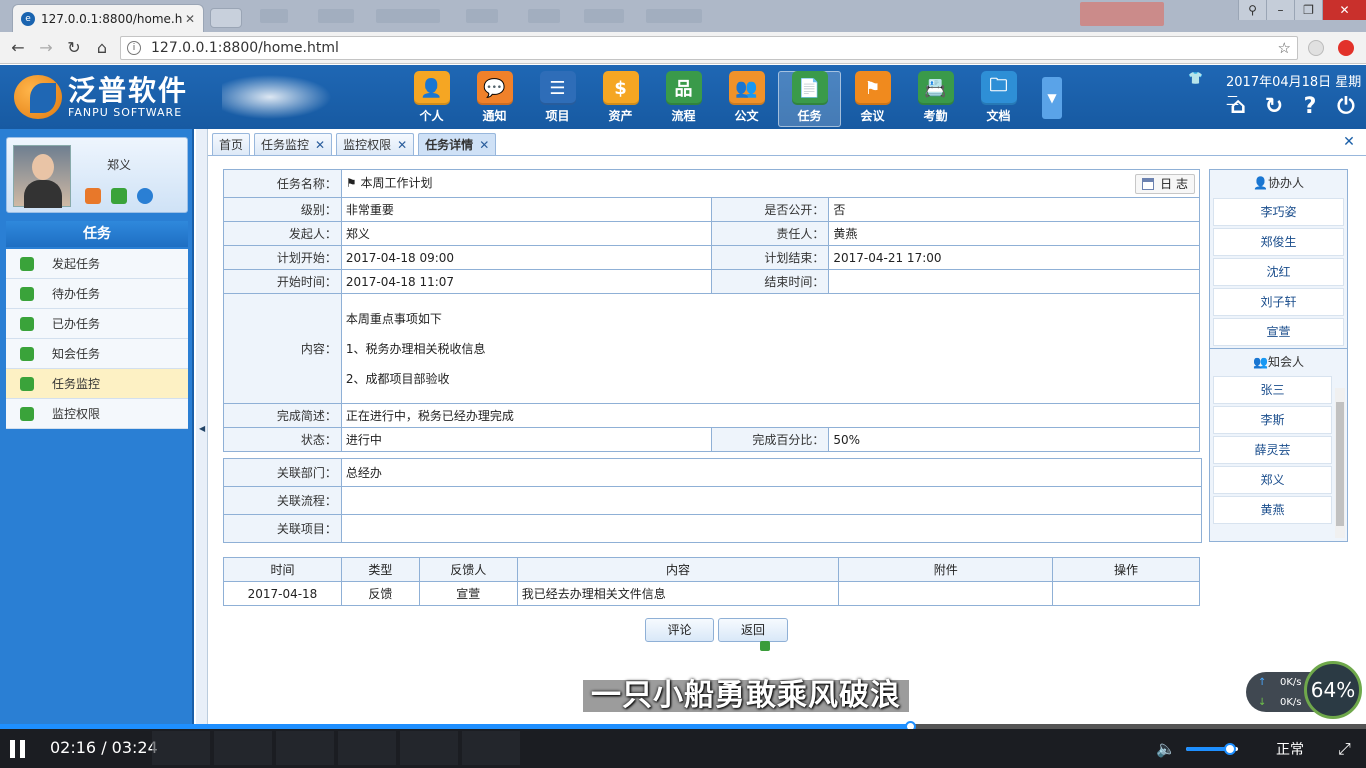 The height and width of the screenshot is (768, 1366). What do you see at coordinates (872, 99) in the screenshot?
I see `module-meeting: ⚑ 会议` at bounding box center [872, 99].